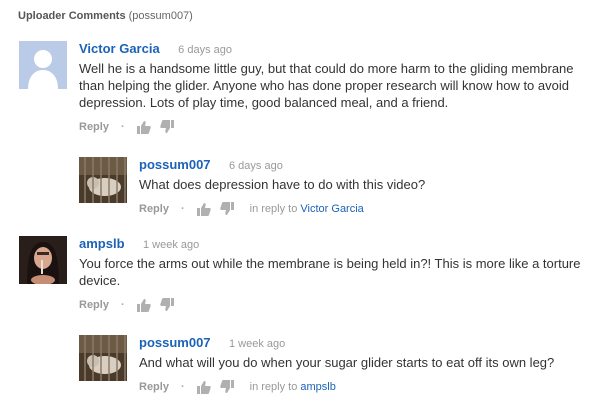  What do you see at coordinates (72, 16) in the screenshot?
I see `section-title: Uploader Comments` at bounding box center [72, 16].